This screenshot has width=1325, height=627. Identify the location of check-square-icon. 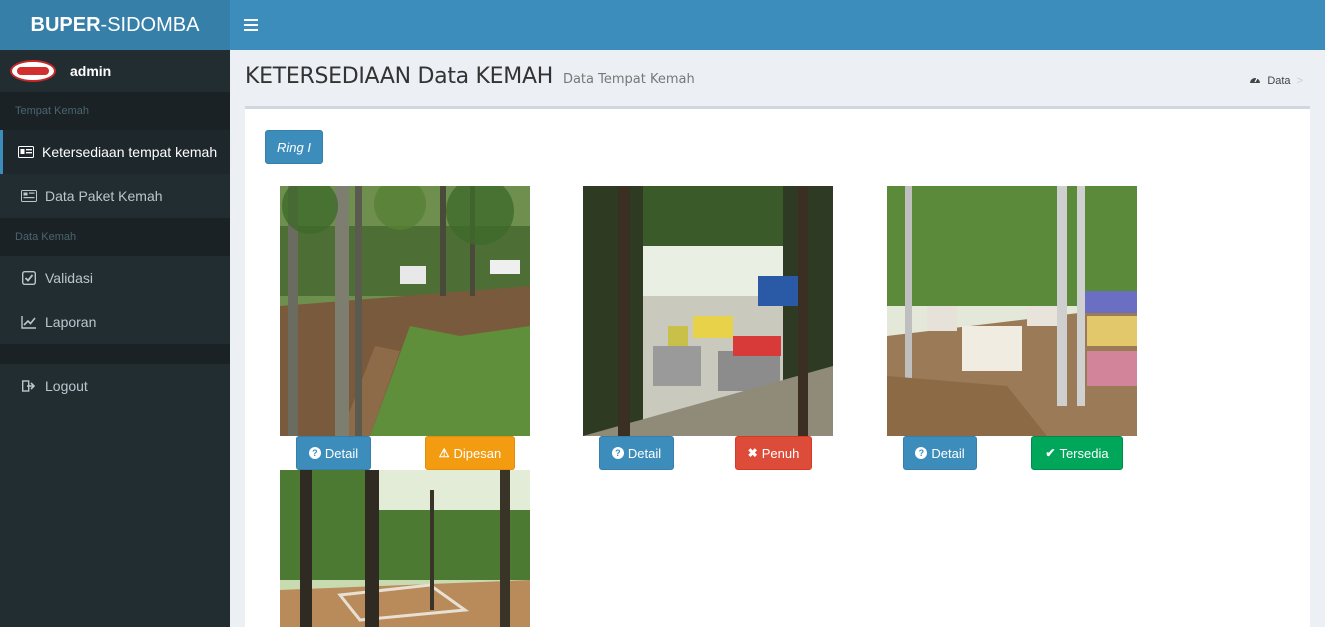
(29, 278).